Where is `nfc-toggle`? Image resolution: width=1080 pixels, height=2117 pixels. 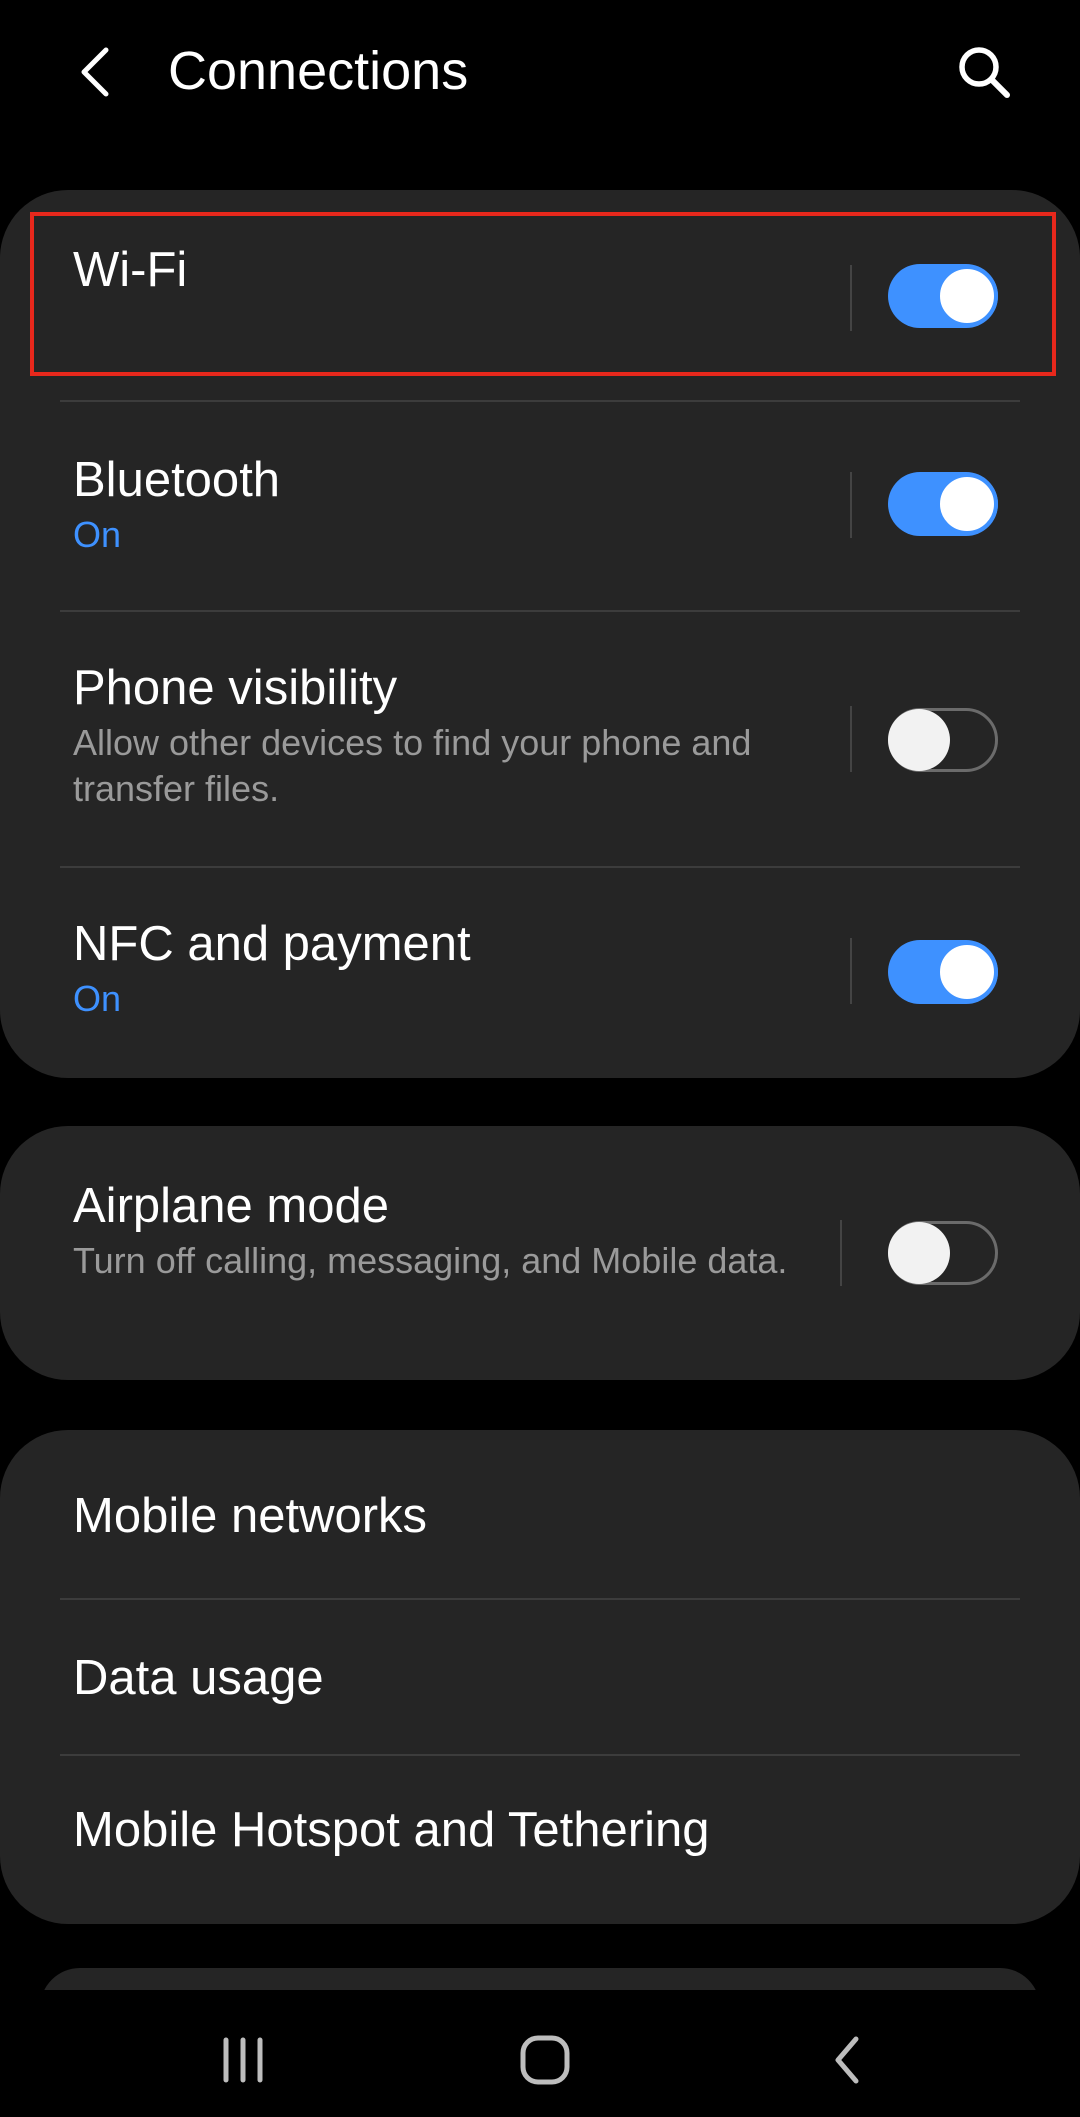
nfc-toggle is located at coordinates (943, 972).